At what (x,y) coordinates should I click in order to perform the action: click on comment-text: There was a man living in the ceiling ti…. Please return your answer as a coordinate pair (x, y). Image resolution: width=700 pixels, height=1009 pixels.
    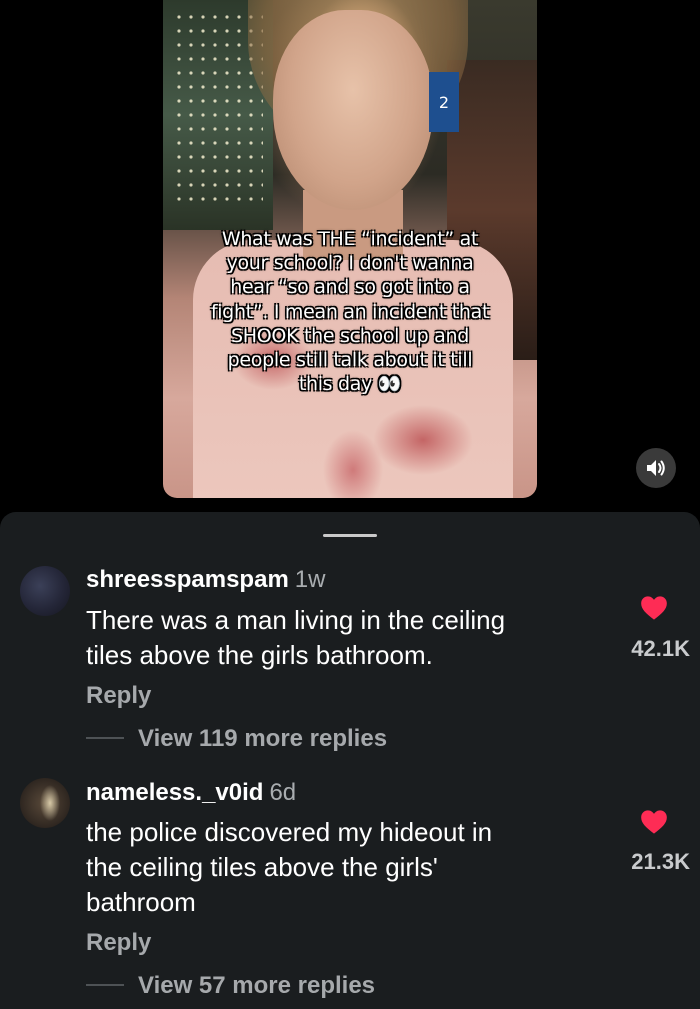
    Looking at the image, I should click on (341, 638).